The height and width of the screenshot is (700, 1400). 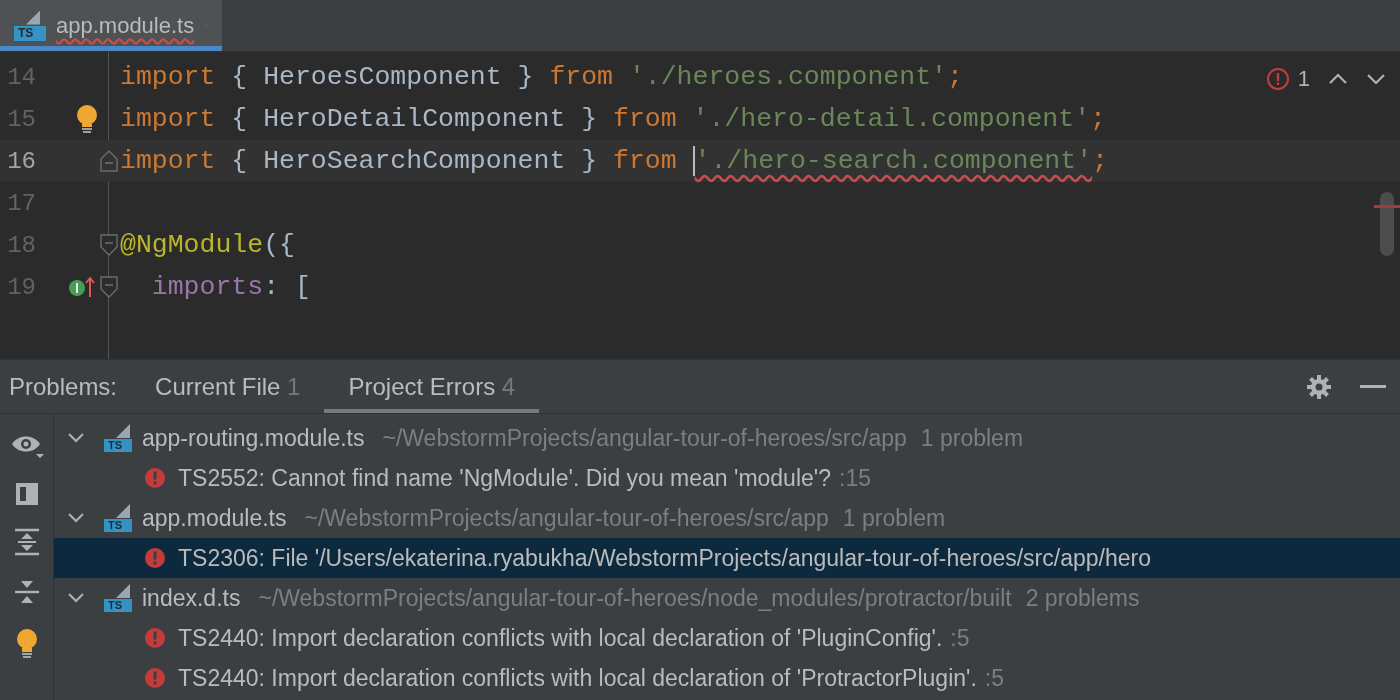 What do you see at coordinates (21, 119) in the screenshot?
I see `line-number: 15` at bounding box center [21, 119].